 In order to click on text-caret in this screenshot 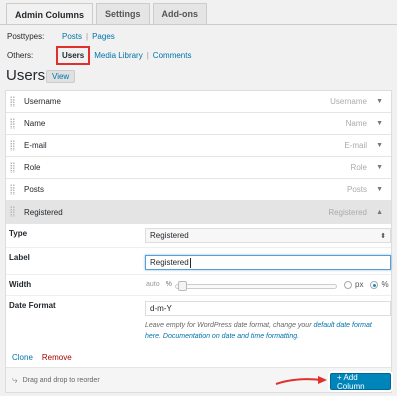, I will do `click(190, 262)`.